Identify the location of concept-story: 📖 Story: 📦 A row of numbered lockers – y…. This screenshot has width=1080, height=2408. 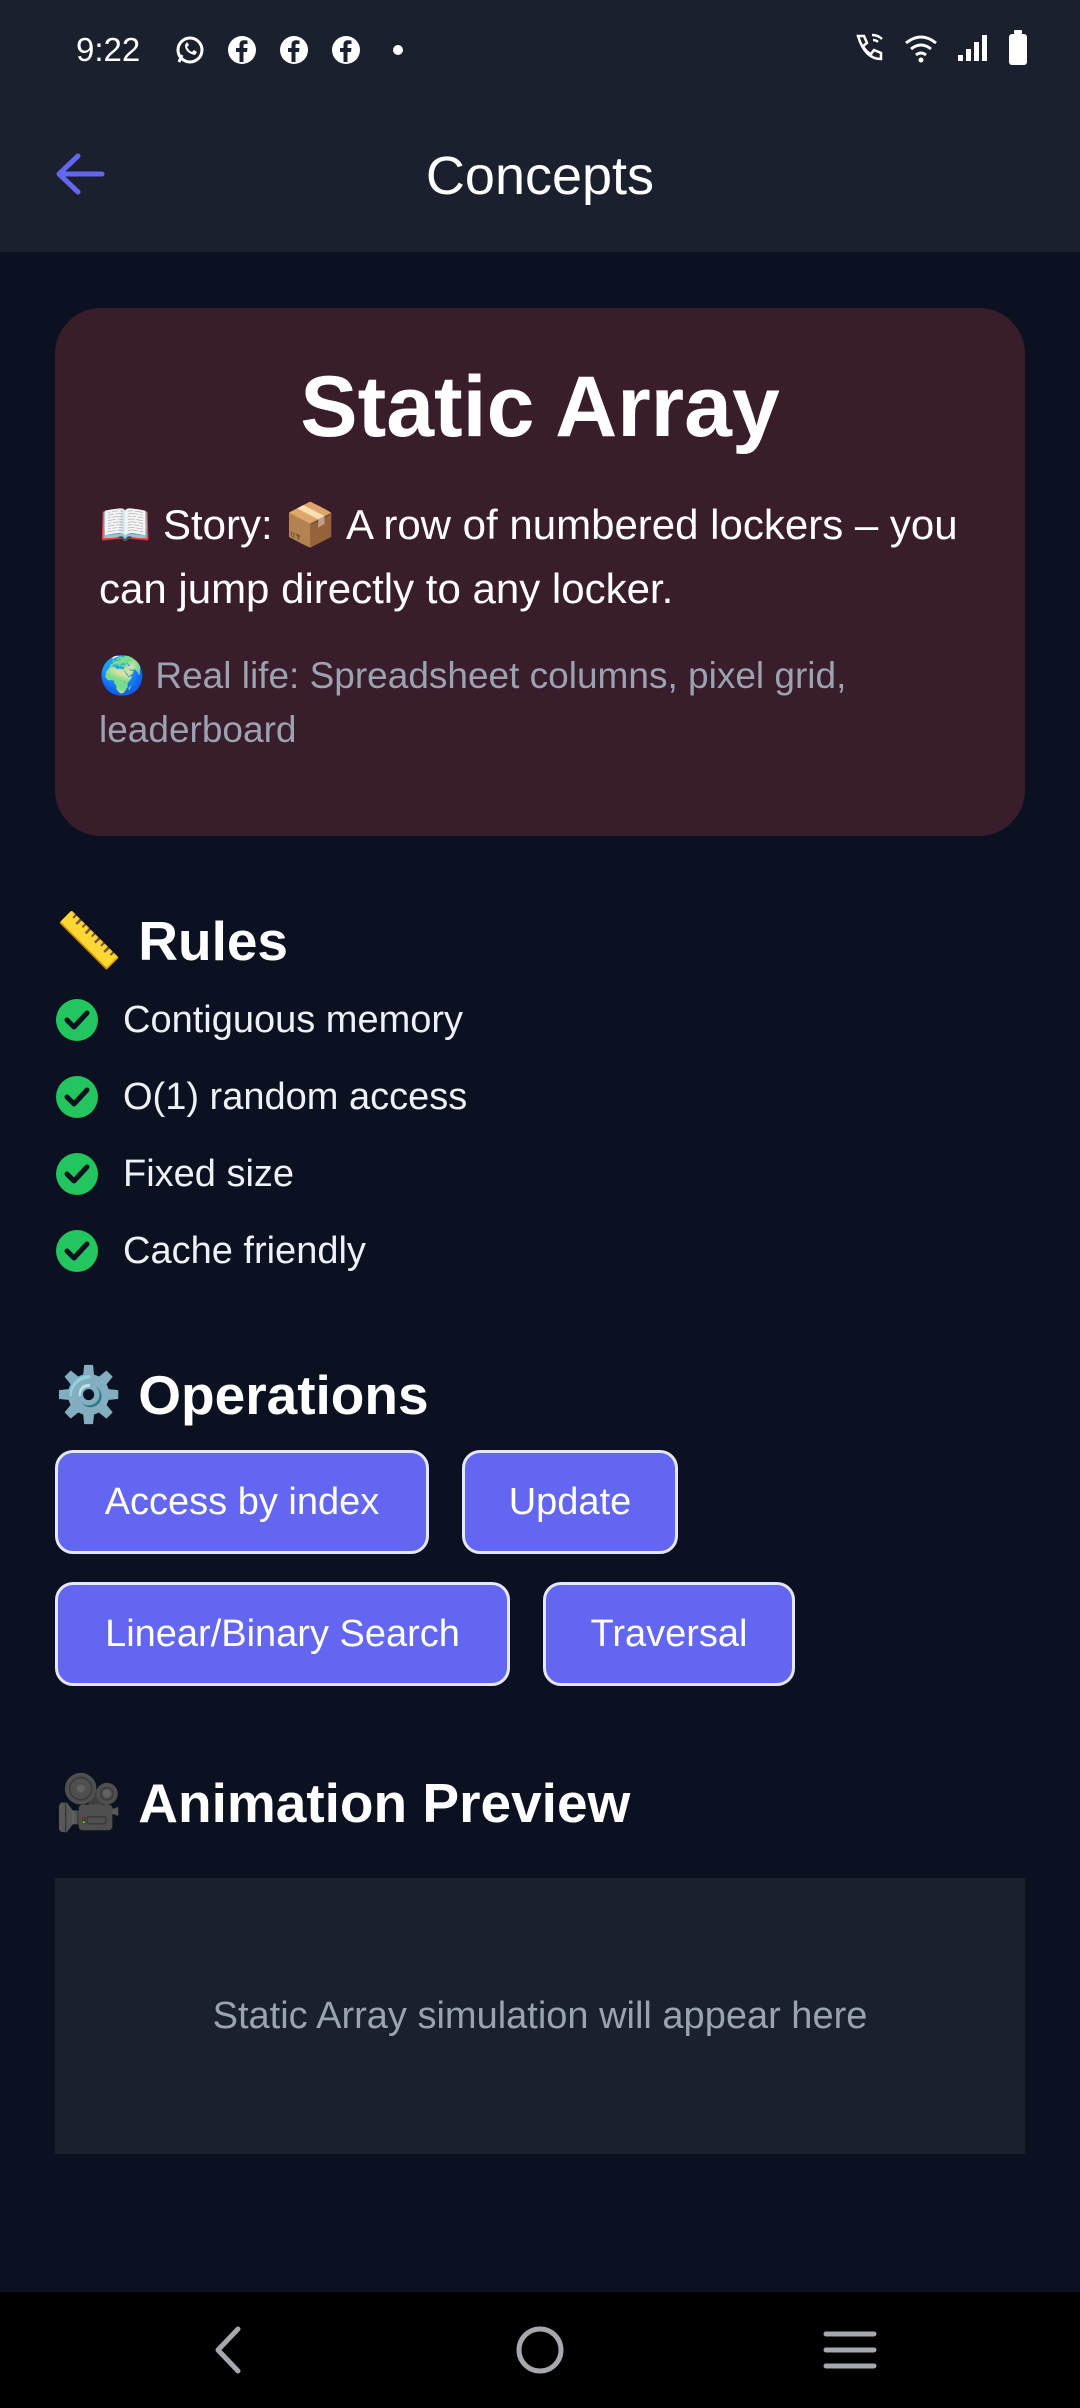
(528, 556).